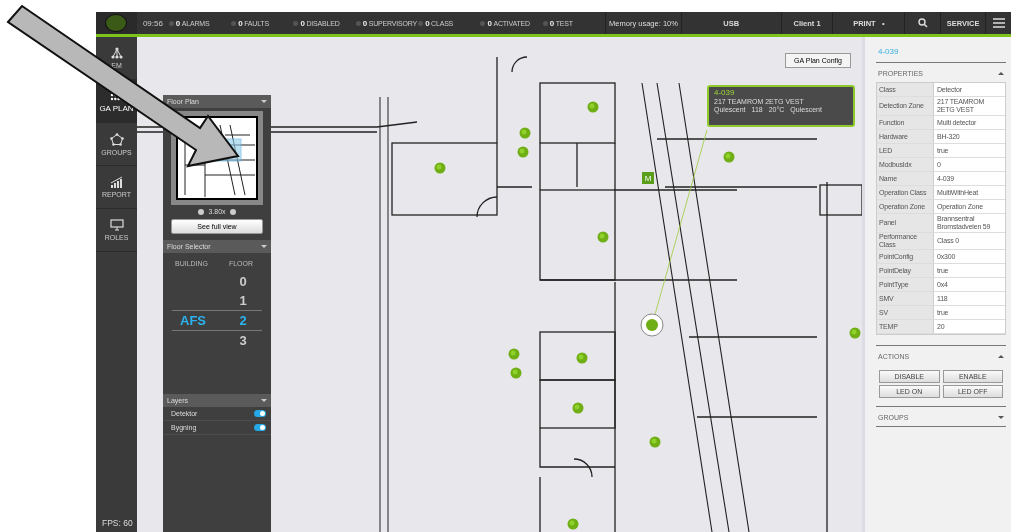  Describe the element at coordinates (217, 340) in the screenshot. I see `floor-row: 3` at that location.